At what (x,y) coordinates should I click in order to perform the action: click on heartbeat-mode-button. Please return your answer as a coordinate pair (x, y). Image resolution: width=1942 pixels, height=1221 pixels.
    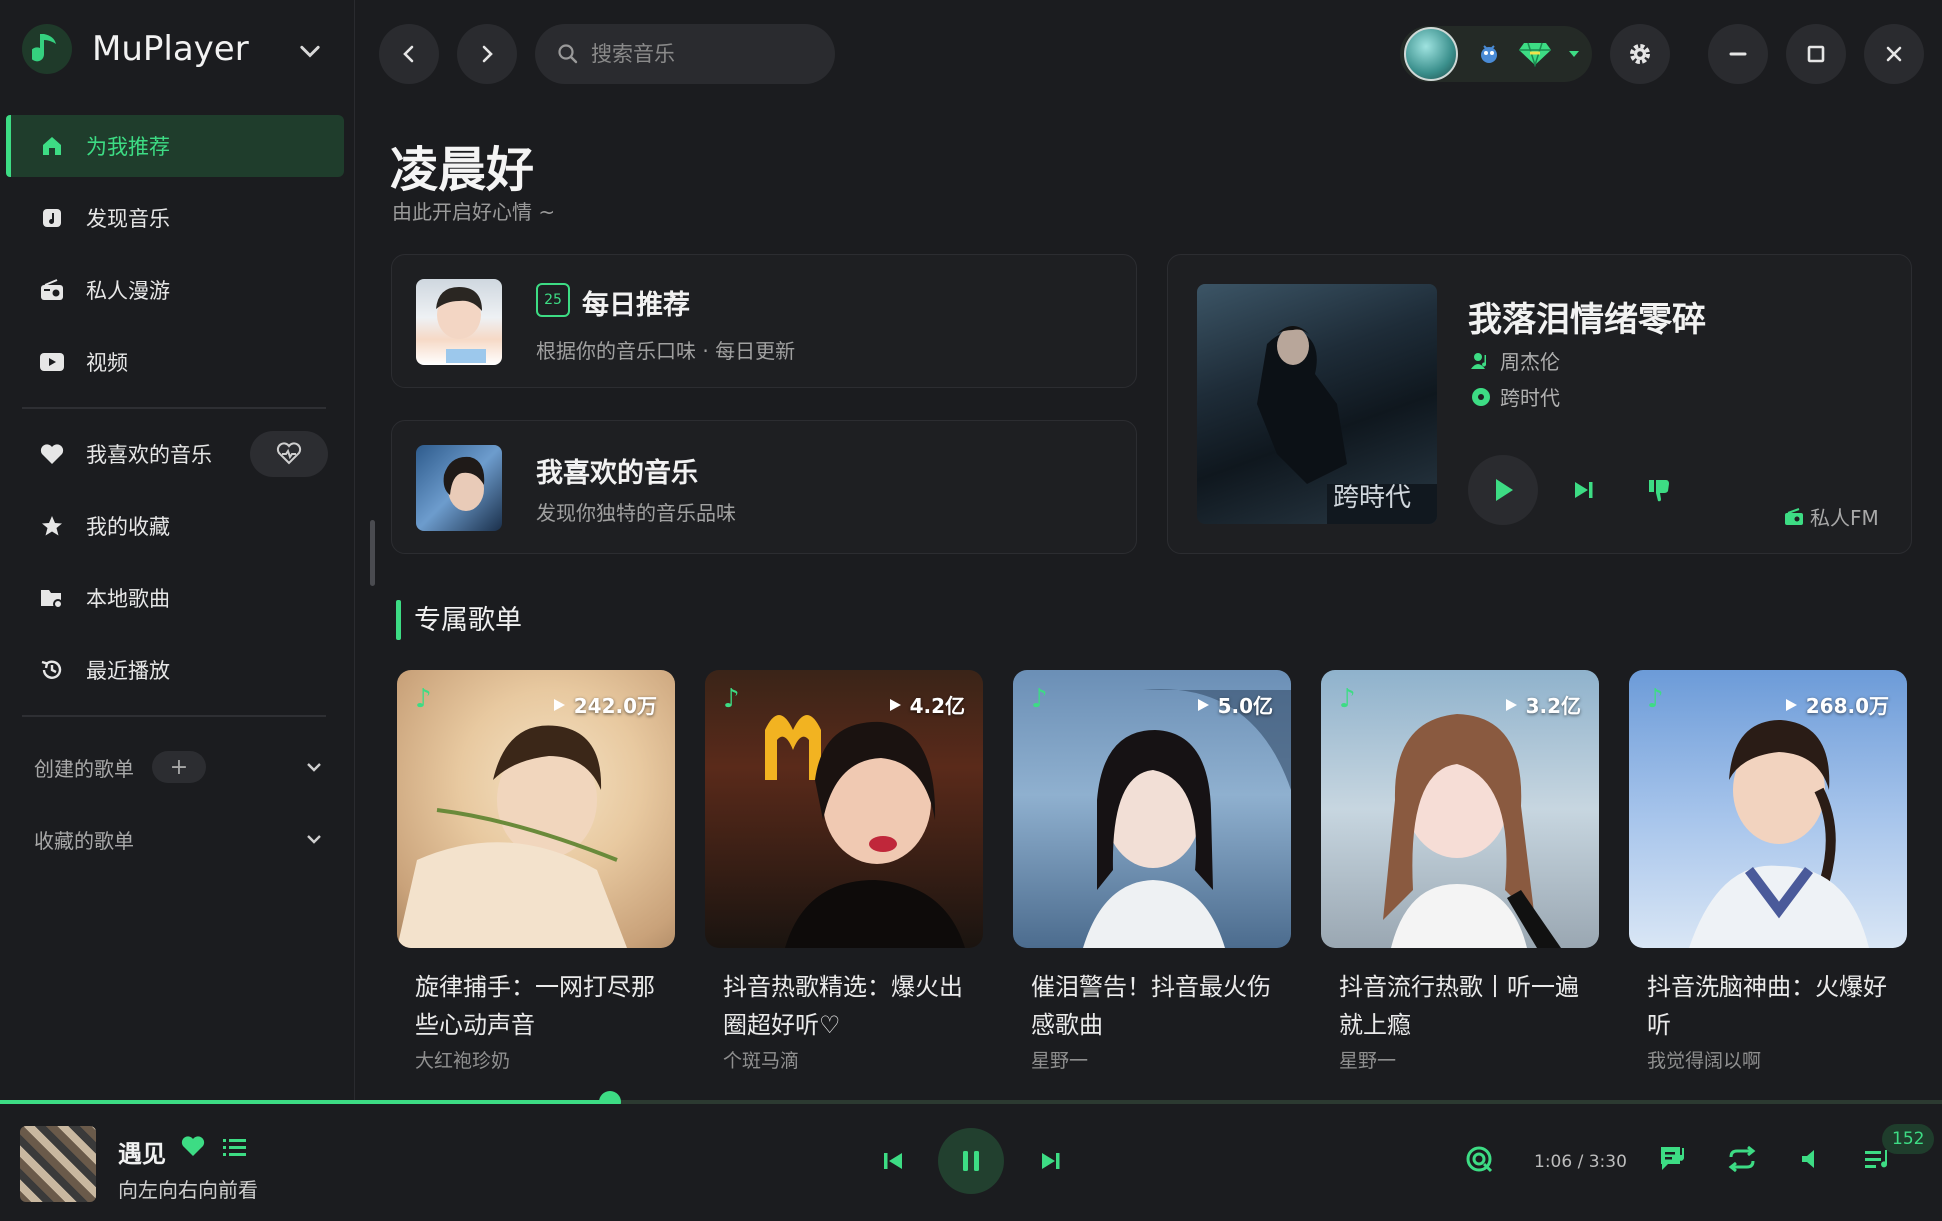
    Looking at the image, I should click on (289, 454).